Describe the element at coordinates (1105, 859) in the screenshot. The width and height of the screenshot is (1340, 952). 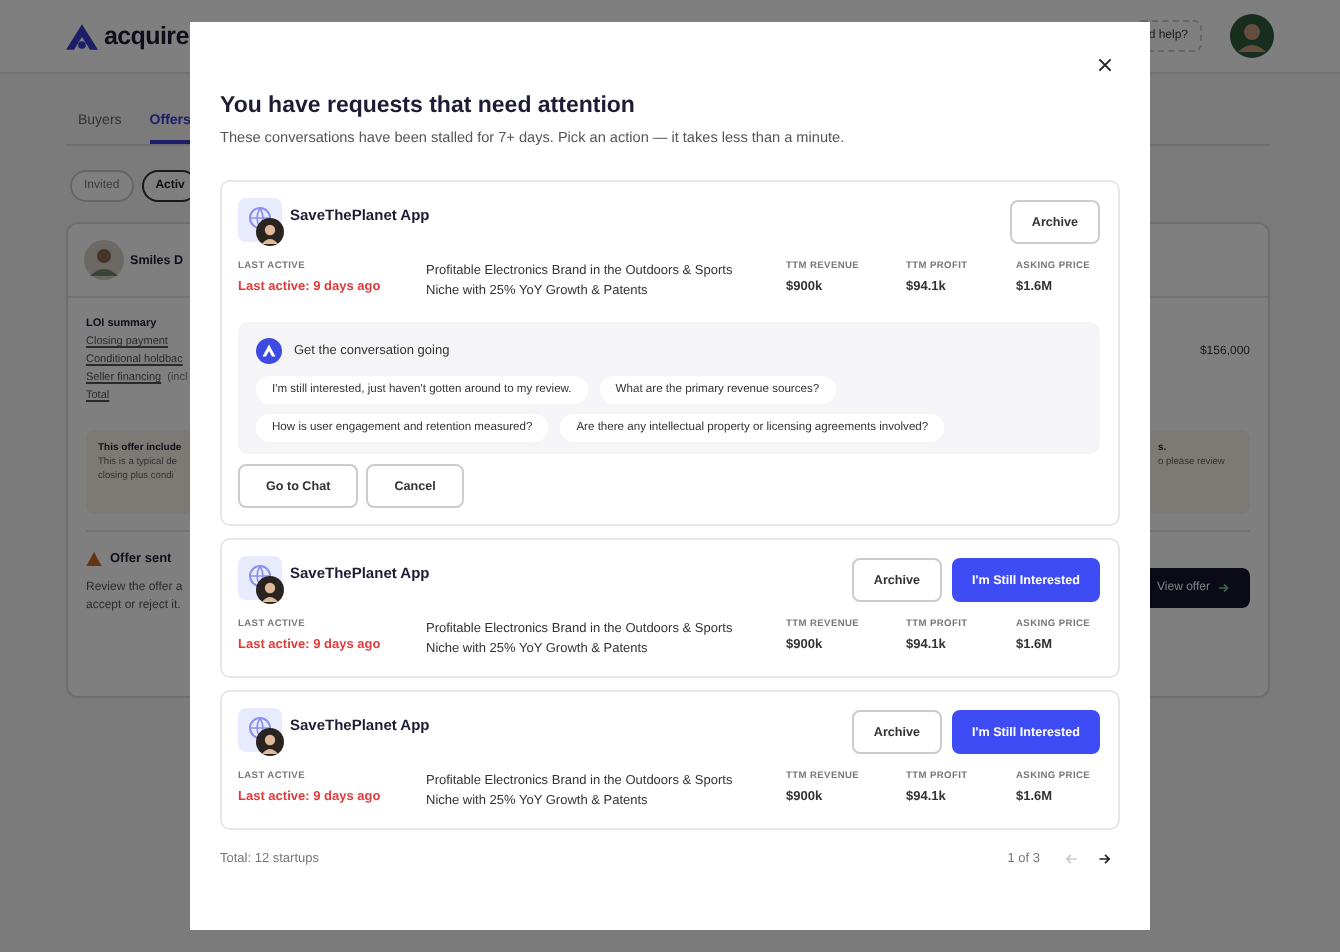
I see `next-page-icon` at that location.